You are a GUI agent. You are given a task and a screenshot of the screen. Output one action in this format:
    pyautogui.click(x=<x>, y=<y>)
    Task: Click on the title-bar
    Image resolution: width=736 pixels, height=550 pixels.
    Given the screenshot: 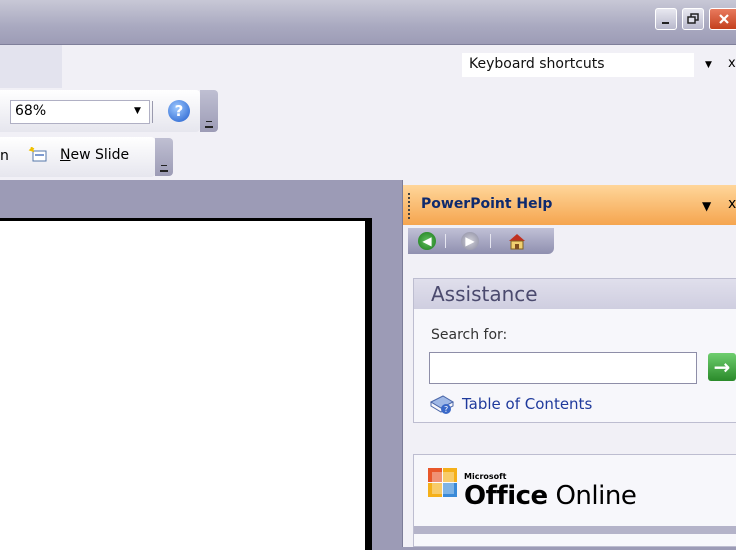 What is the action you would take?
    pyautogui.click(x=368, y=22)
    